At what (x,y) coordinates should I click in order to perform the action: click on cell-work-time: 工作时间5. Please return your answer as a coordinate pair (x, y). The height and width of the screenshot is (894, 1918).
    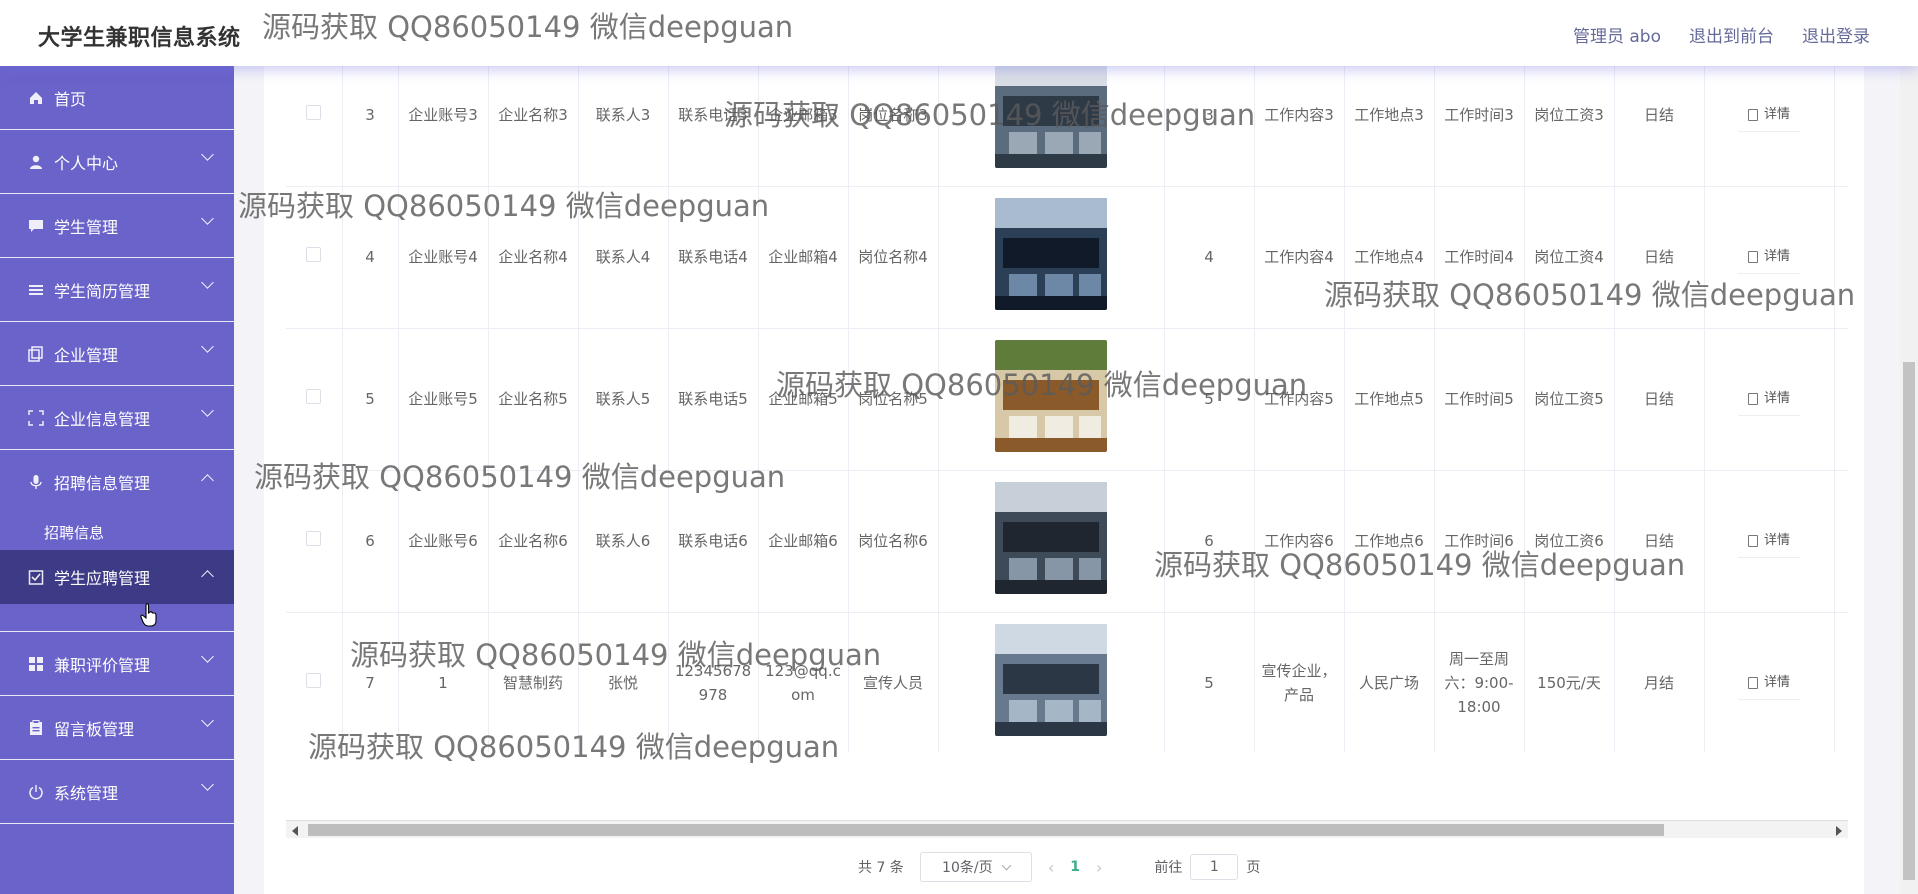
    Looking at the image, I should click on (1479, 399).